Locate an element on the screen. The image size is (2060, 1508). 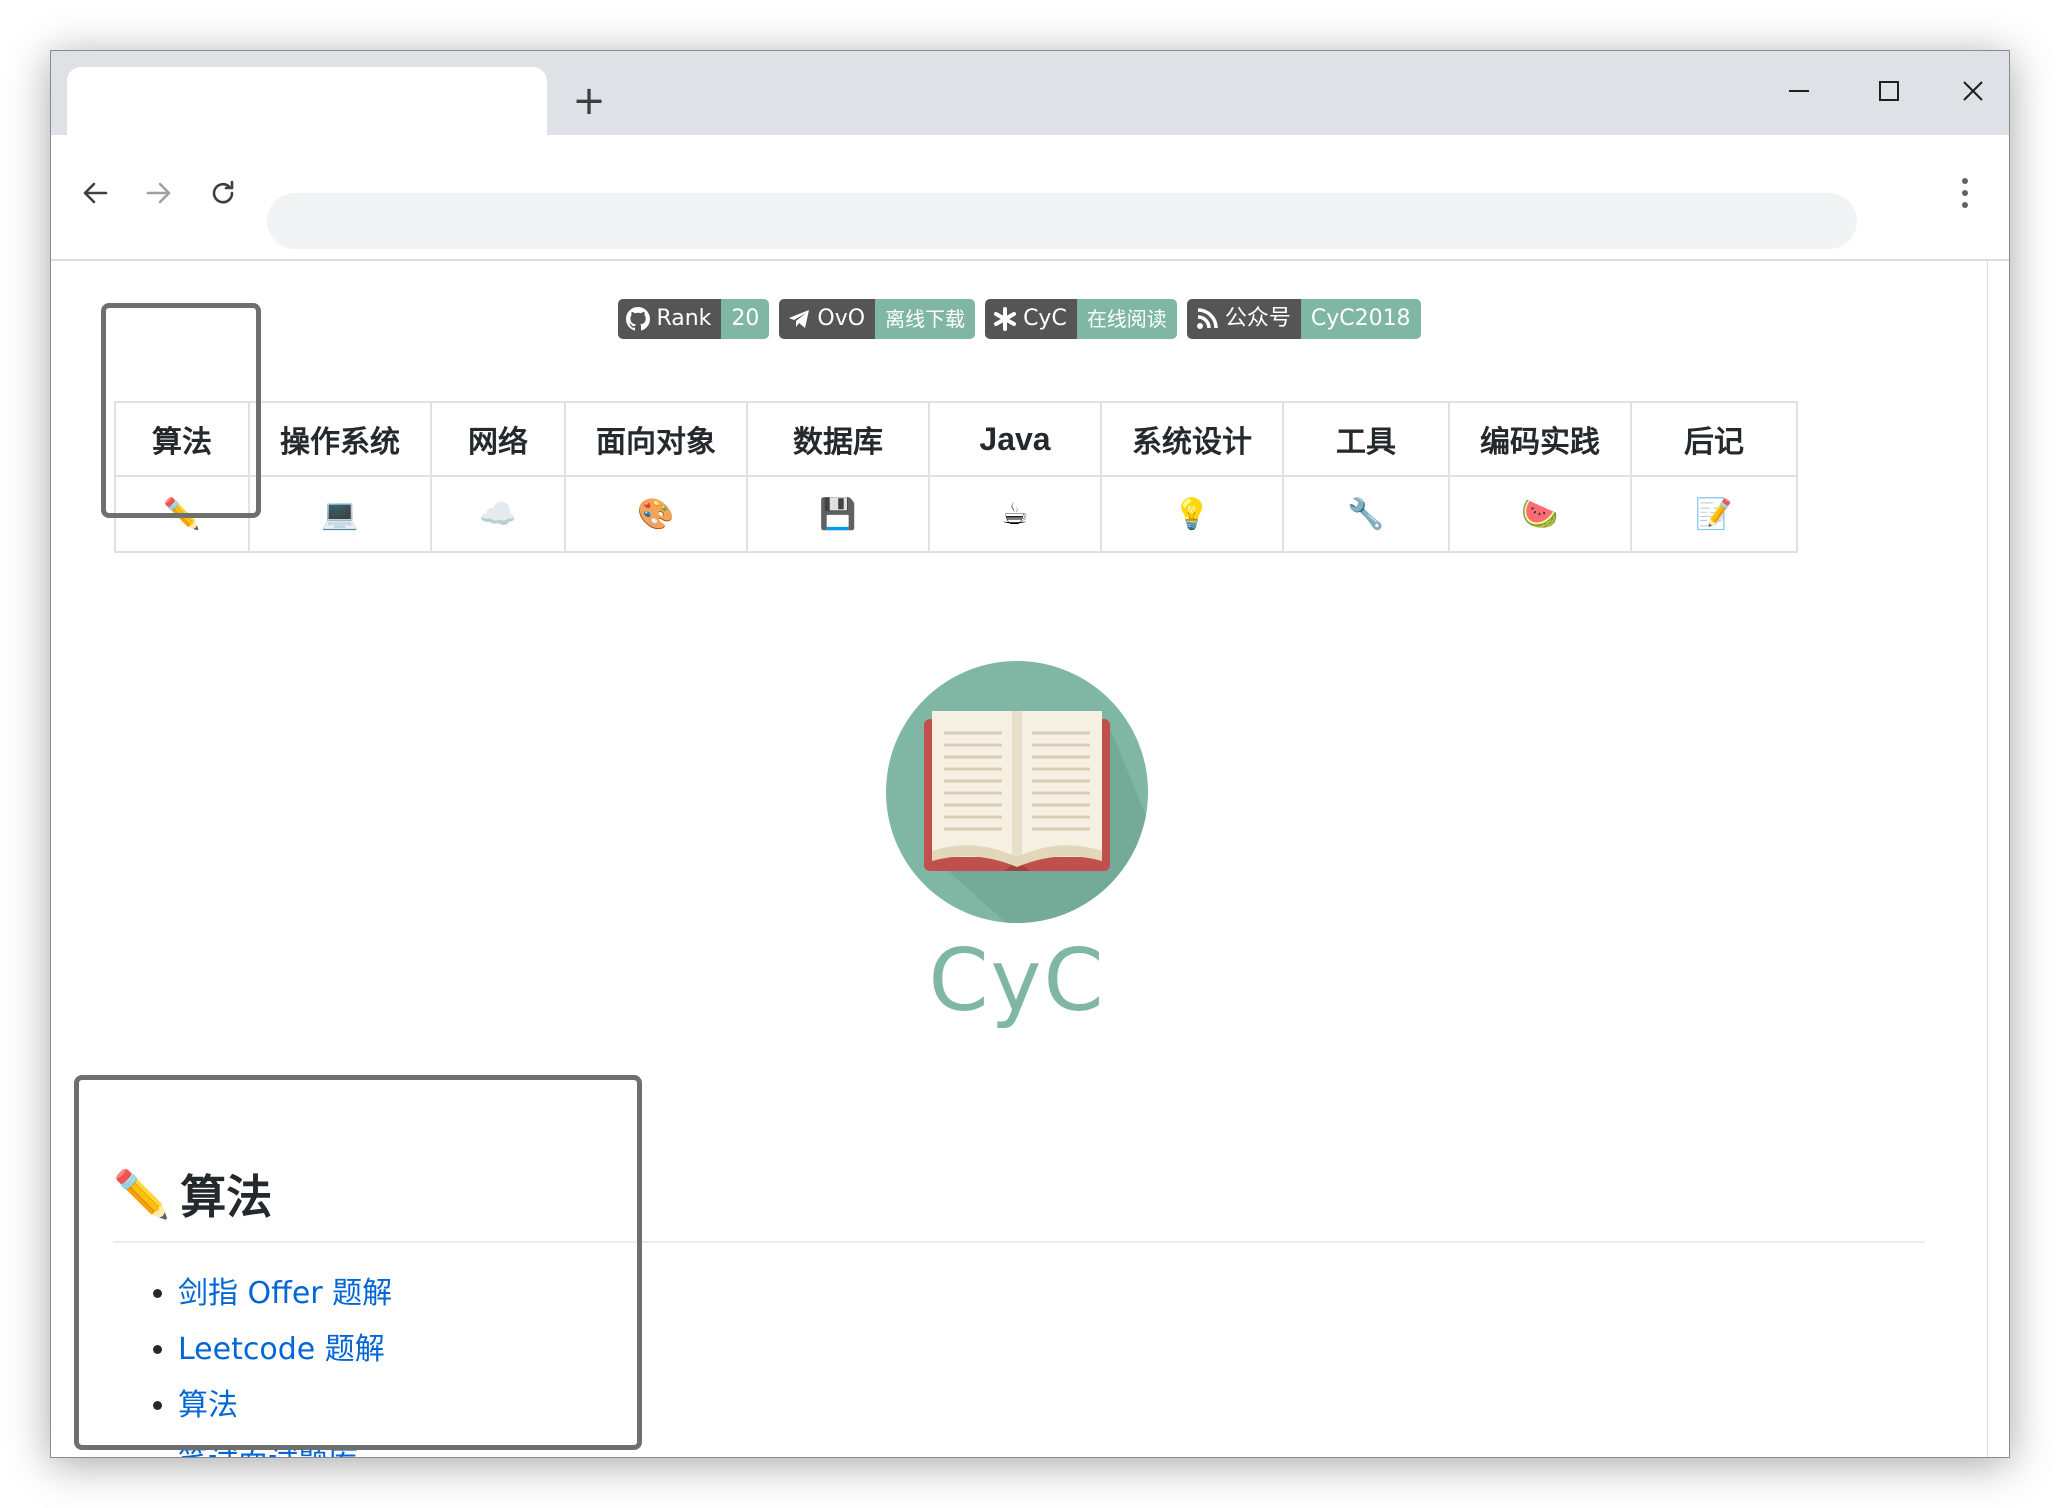
badge-value: CyC2018 is located at coordinates (1360, 319).